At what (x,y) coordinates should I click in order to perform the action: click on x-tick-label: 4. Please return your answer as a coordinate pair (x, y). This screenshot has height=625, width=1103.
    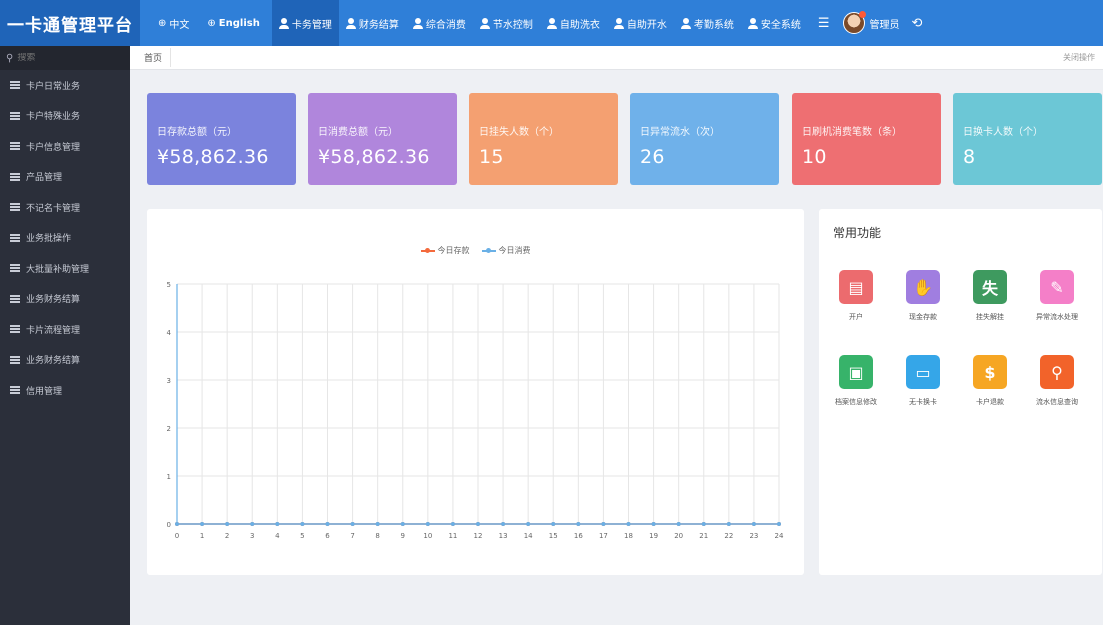
    Looking at the image, I should click on (277, 536).